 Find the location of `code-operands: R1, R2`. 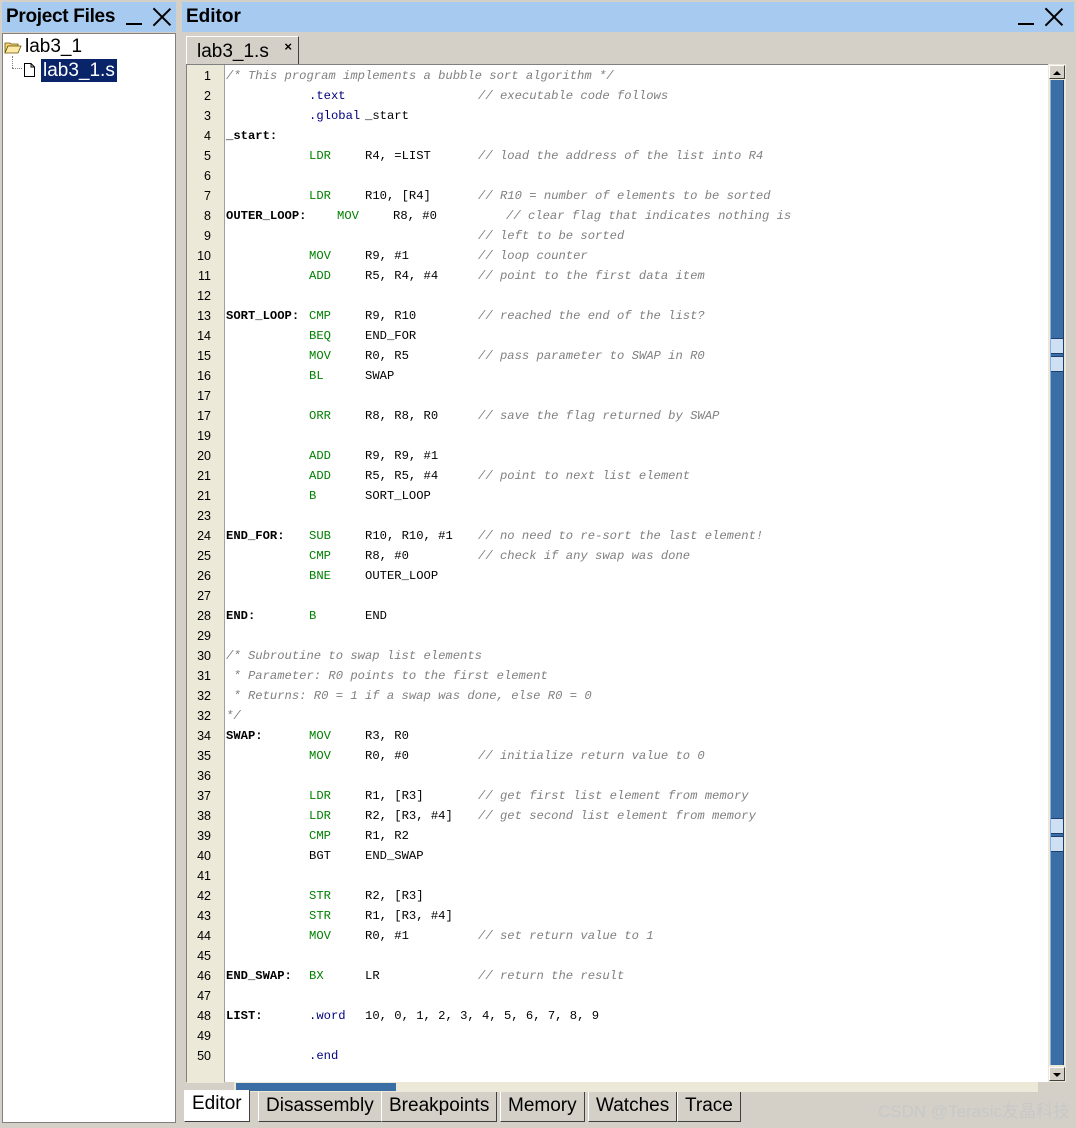

code-operands: R1, R2 is located at coordinates (387, 836).